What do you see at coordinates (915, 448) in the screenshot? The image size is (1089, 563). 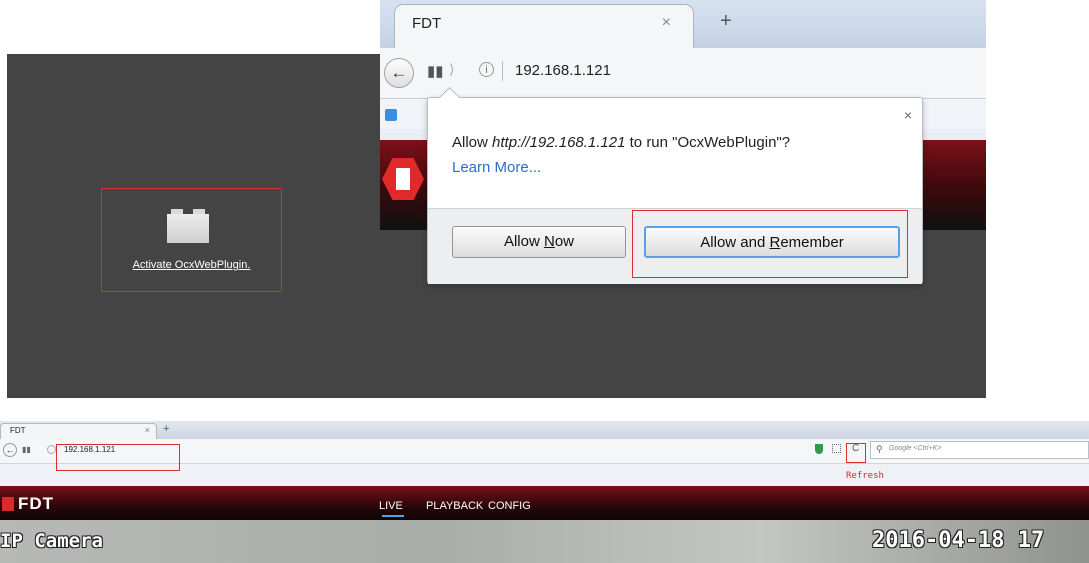 I see `search-placeholder: Google <Ctrl+K>` at bounding box center [915, 448].